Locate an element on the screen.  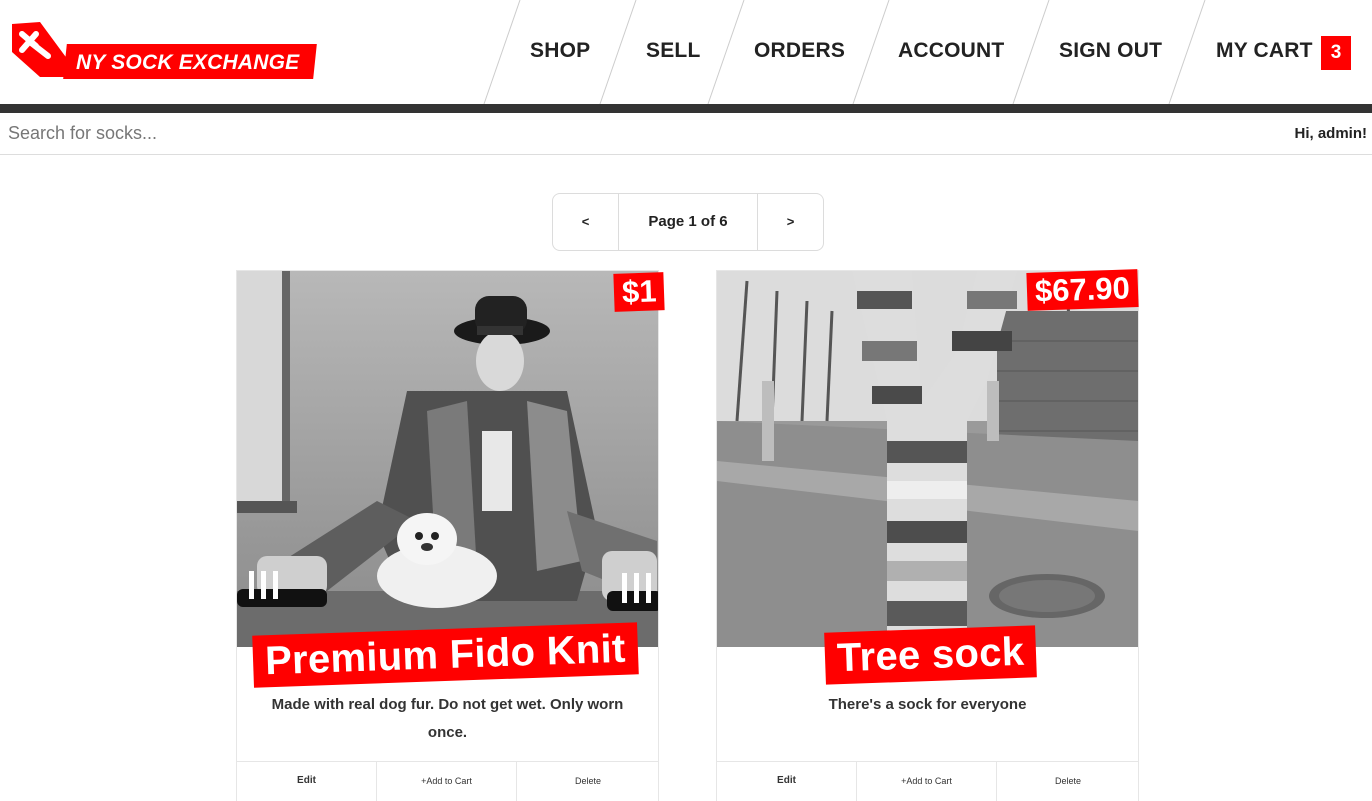
header-divider is located at coordinates (686, 108).